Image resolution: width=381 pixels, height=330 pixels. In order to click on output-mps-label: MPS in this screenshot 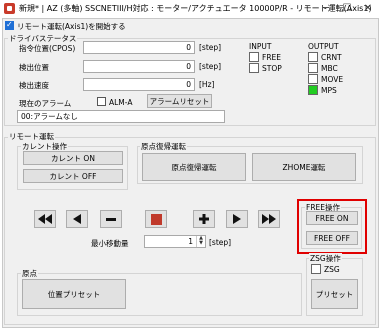, I will do `click(329, 90)`.